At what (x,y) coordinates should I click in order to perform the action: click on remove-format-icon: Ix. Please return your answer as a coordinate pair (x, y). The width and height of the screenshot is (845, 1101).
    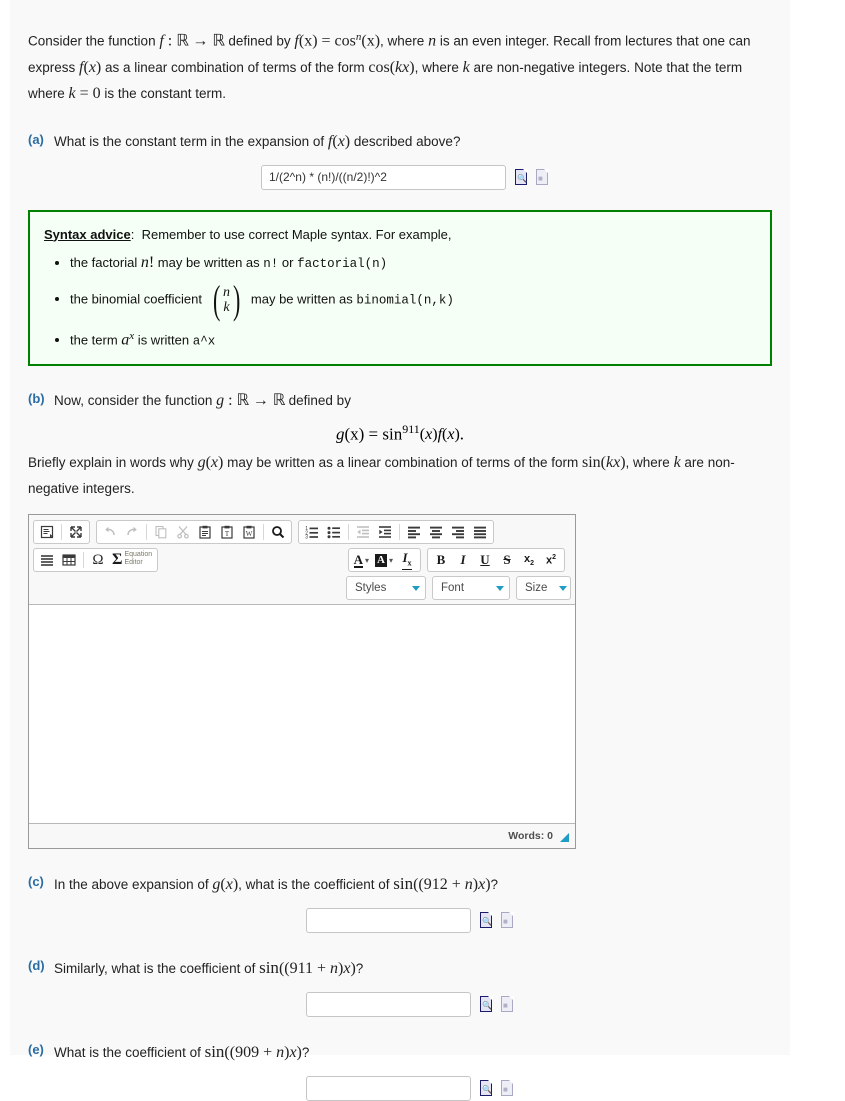
    Looking at the image, I should click on (407, 560).